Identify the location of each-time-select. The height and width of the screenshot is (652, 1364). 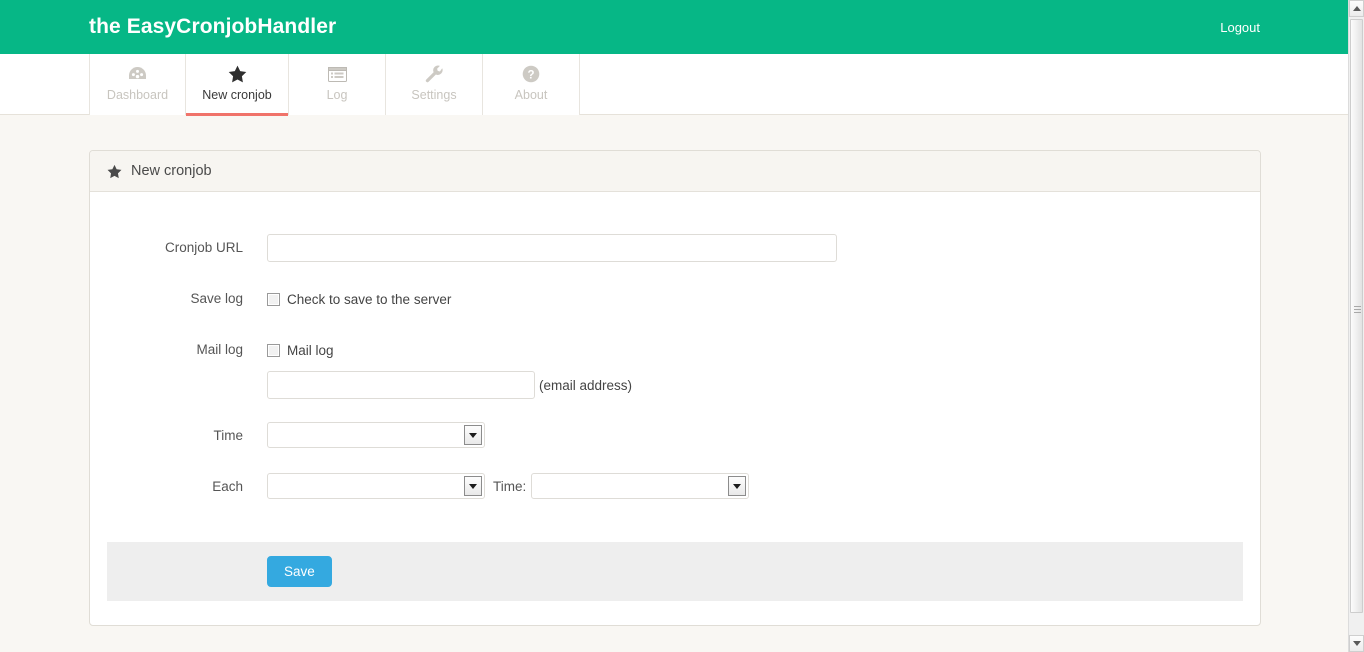
(640, 486).